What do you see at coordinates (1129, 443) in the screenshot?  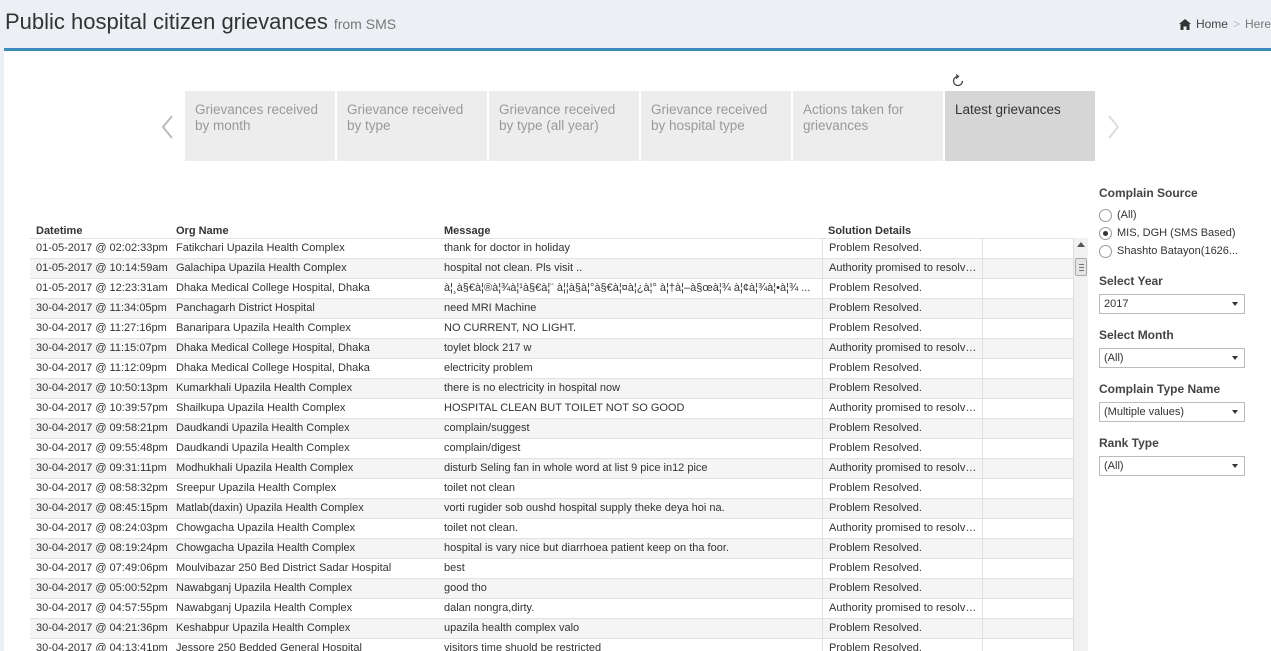 I see `rank-type-title: Rank Type` at bounding box center [1129, 443].